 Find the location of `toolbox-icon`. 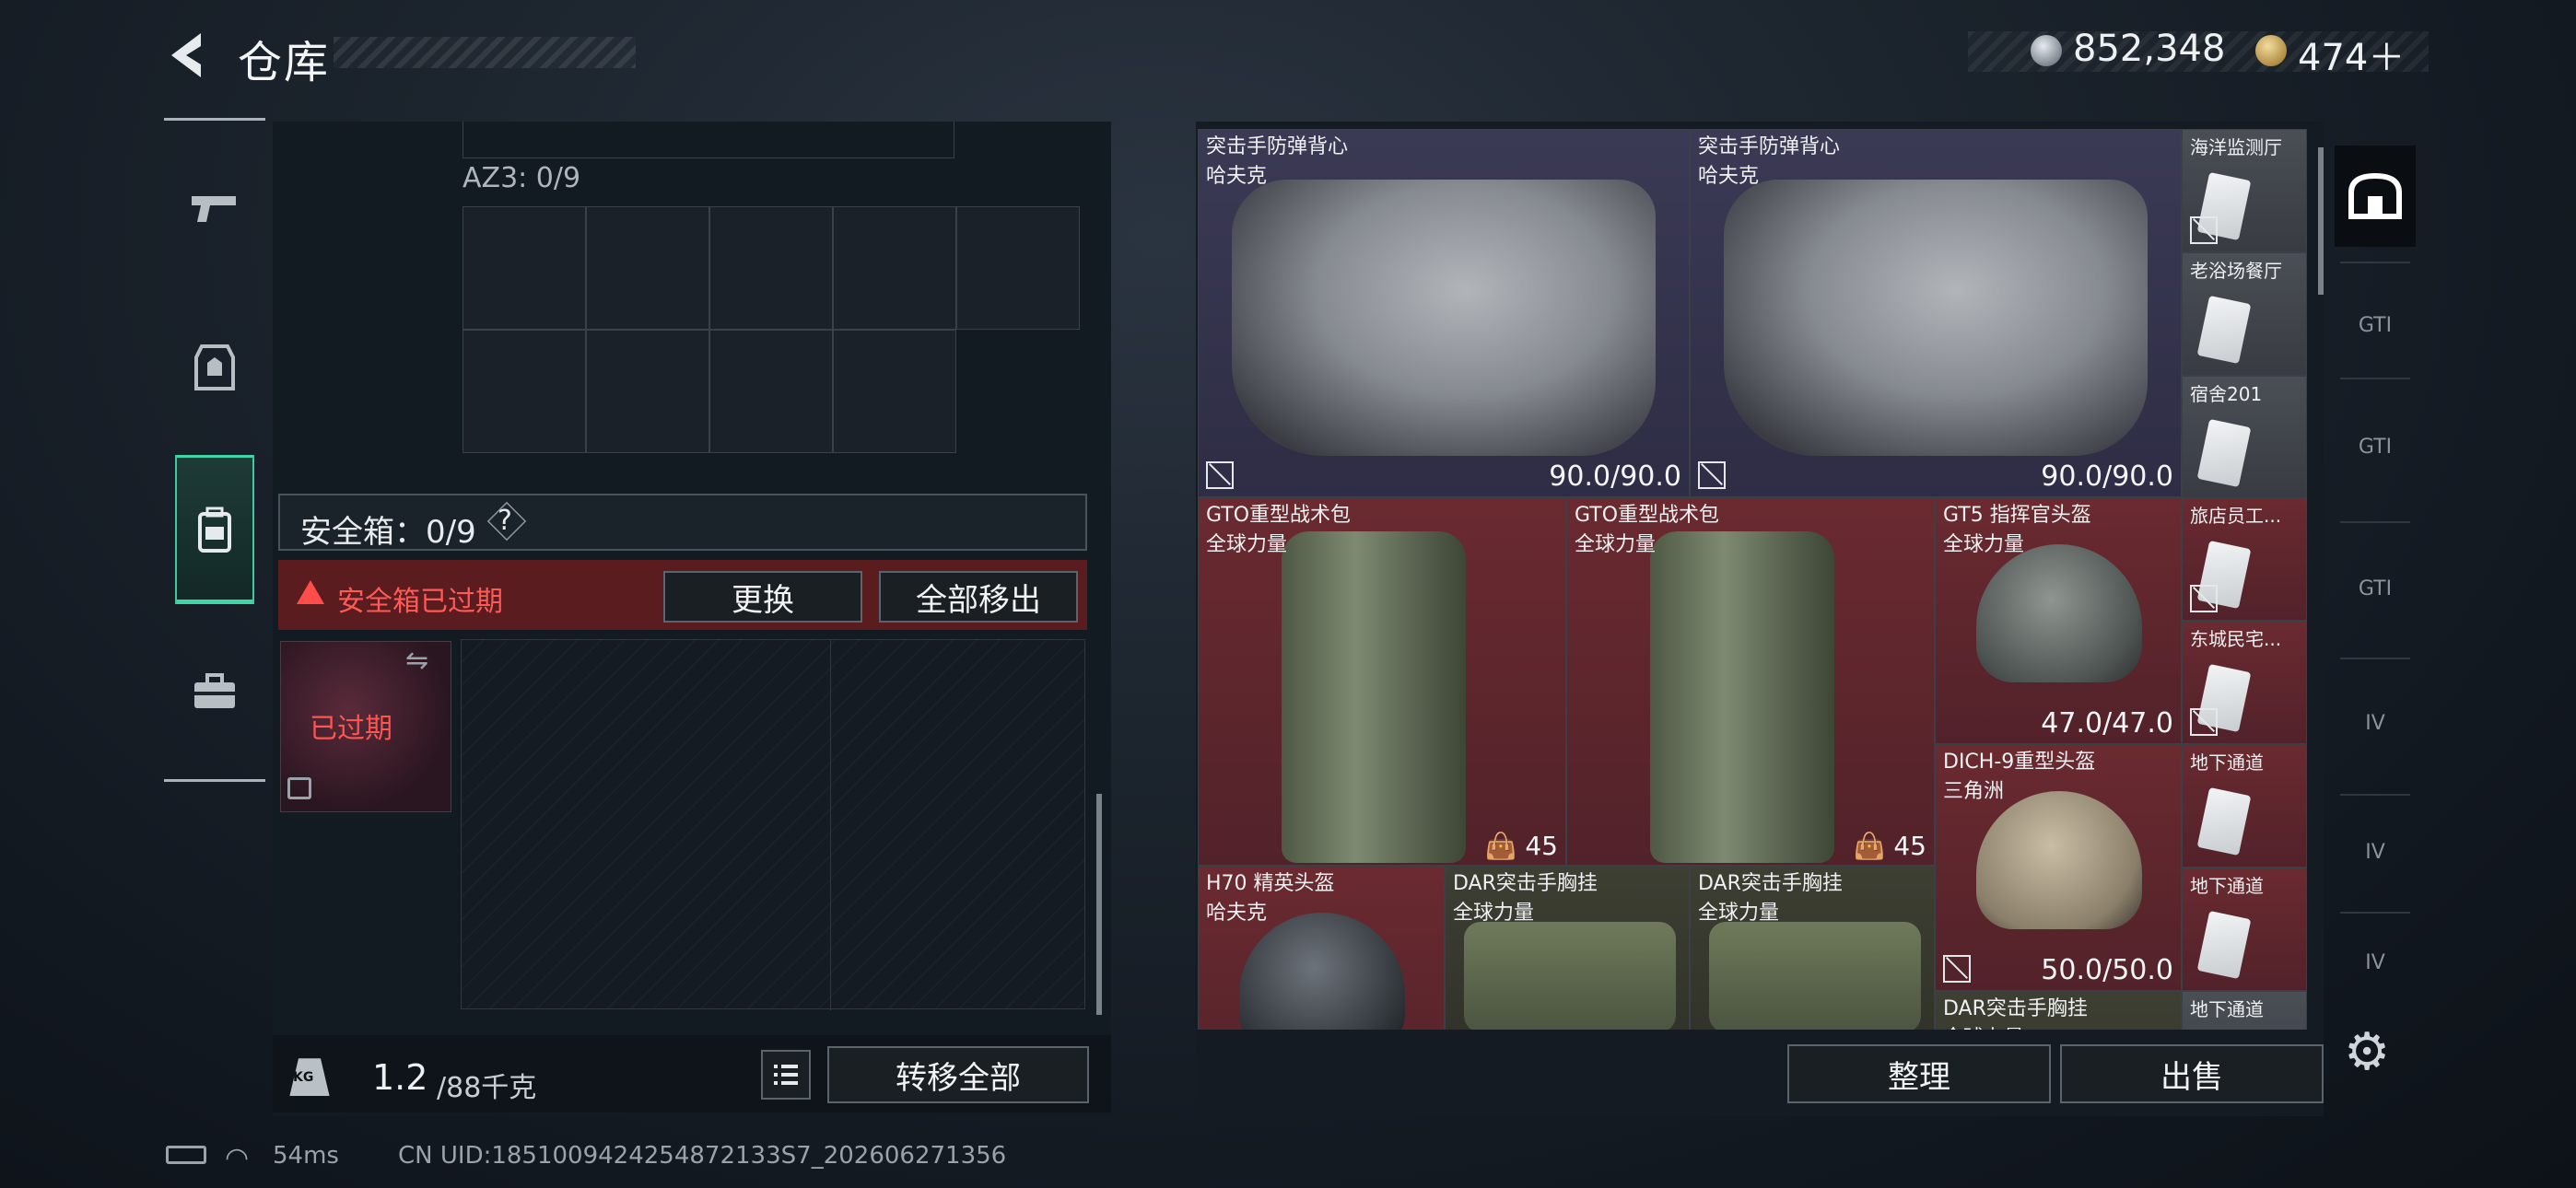

toolbox-icon is located at coordinates (214, 690).